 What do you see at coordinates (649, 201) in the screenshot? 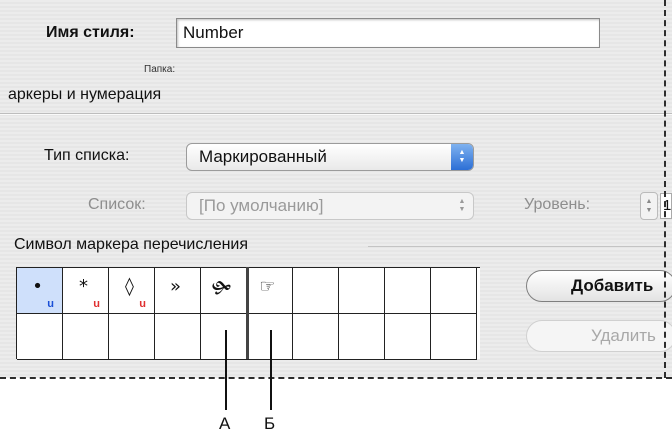
I see `arrow-up-icon: ▲` at bounding box center [649, 201].